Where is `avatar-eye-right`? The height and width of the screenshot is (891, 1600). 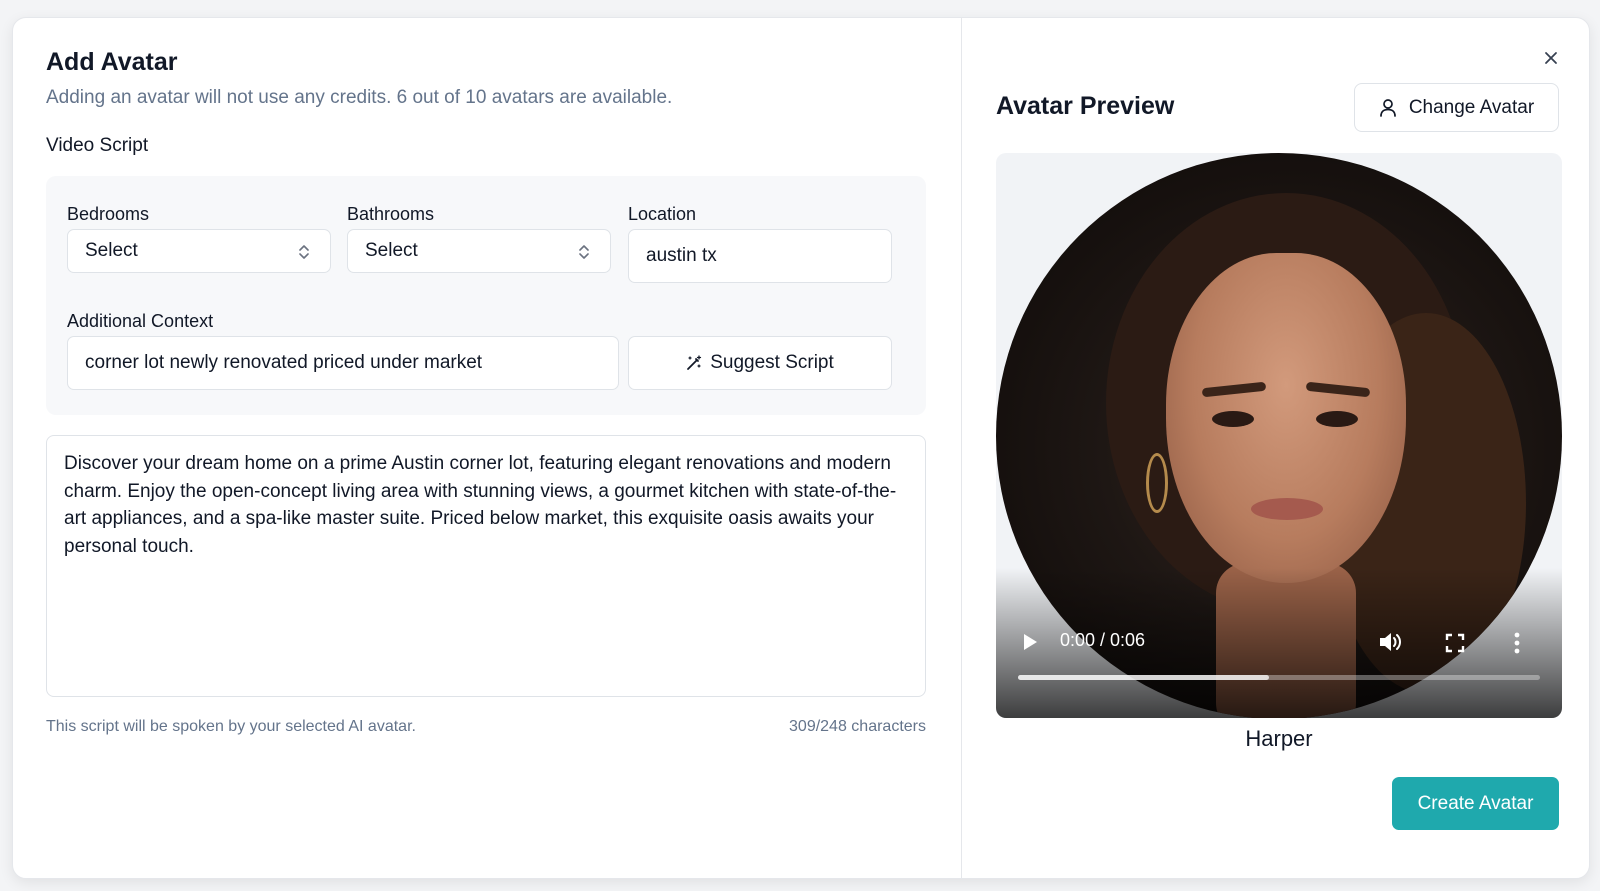
avatar-eye-right is located at coordinates (1337, 419).